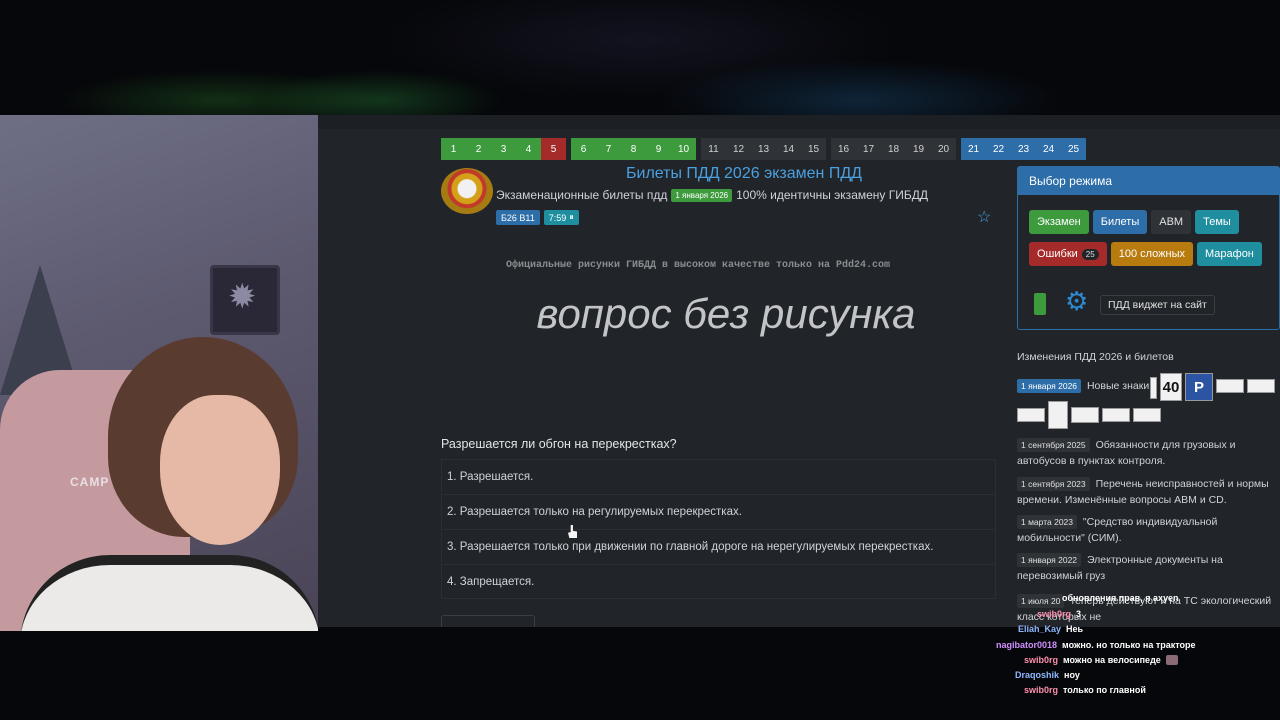 The image size is (1280, 720). I want to click on chair-logo: CAMP, so click(90, 482).